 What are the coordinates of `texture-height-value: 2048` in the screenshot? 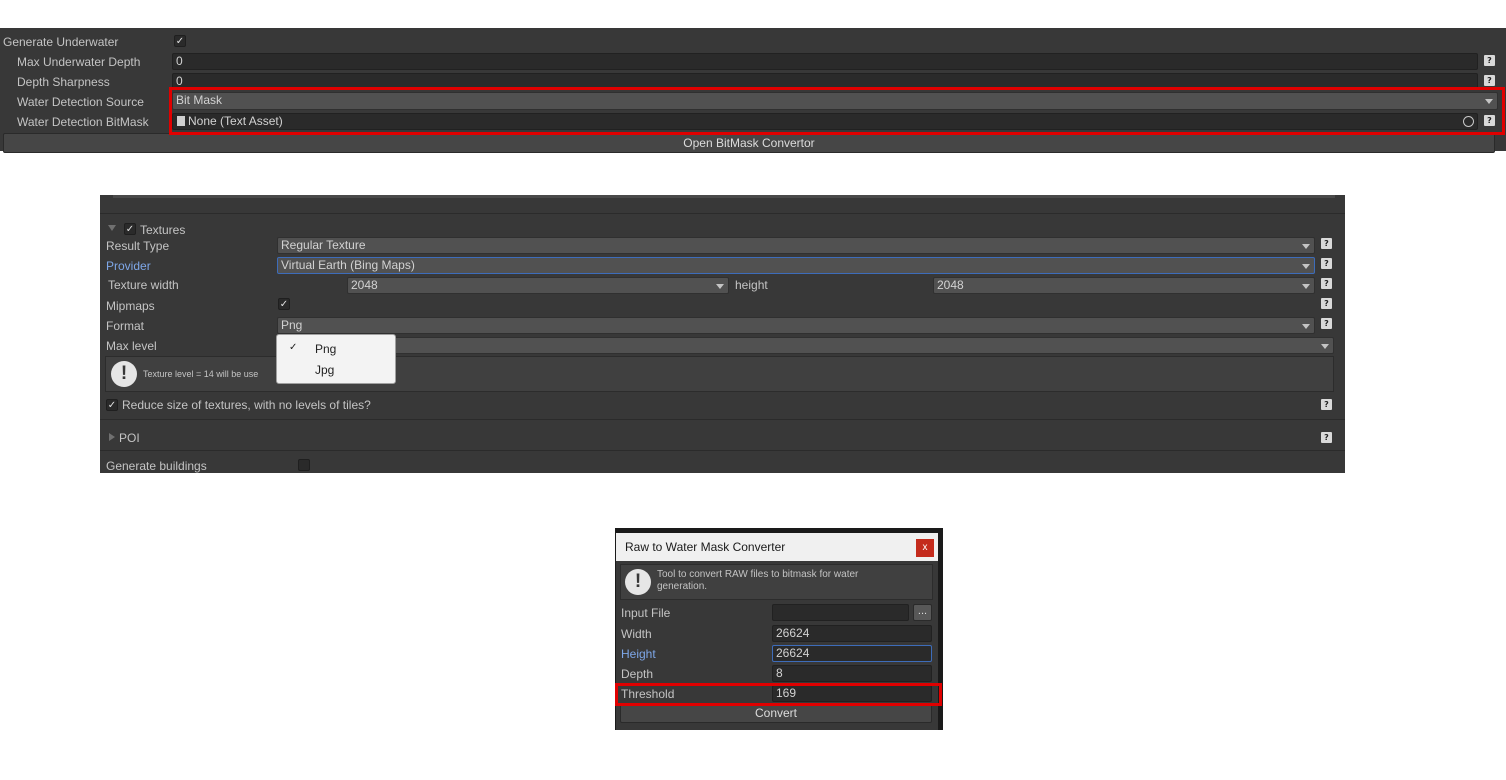 It's located at (950, 285).